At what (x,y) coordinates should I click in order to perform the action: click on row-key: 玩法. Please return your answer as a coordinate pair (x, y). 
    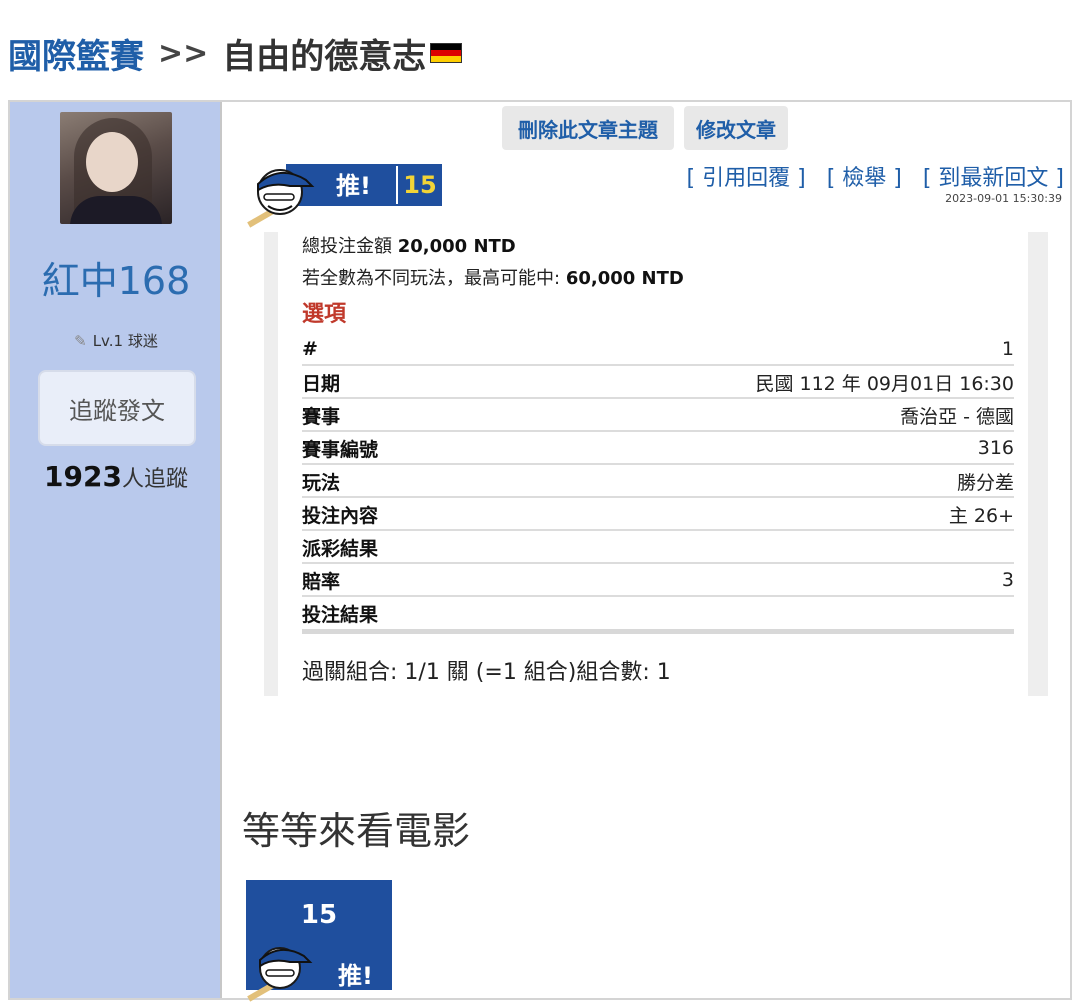
    Looking at the image, I should click on (321, 482).